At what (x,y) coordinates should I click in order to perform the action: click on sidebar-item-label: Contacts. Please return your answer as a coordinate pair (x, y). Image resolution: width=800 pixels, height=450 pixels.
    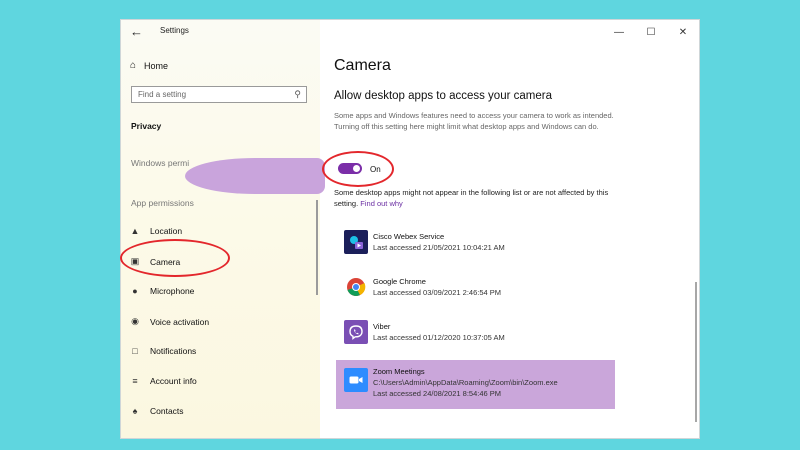
    Looking at the image, I should click on (167, 411).